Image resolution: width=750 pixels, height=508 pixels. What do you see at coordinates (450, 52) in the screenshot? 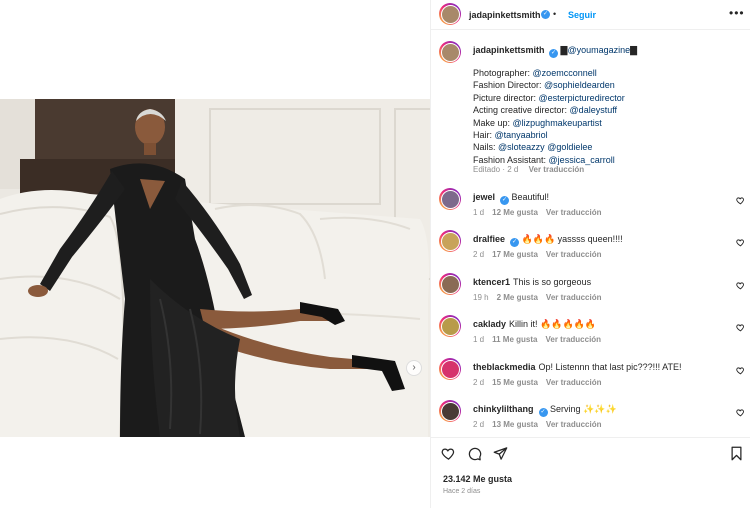
I see `caption-avatar` at bounding box center [450, 52].